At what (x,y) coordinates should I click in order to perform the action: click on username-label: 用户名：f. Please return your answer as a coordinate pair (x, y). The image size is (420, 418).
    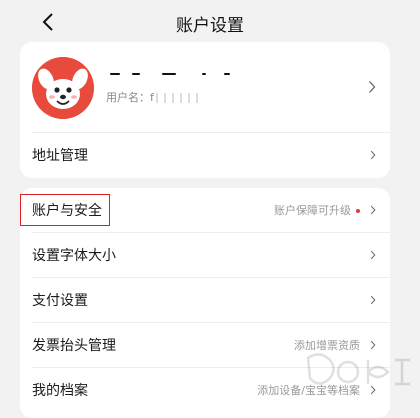
    Looking at the image, I should click on (130, 97).